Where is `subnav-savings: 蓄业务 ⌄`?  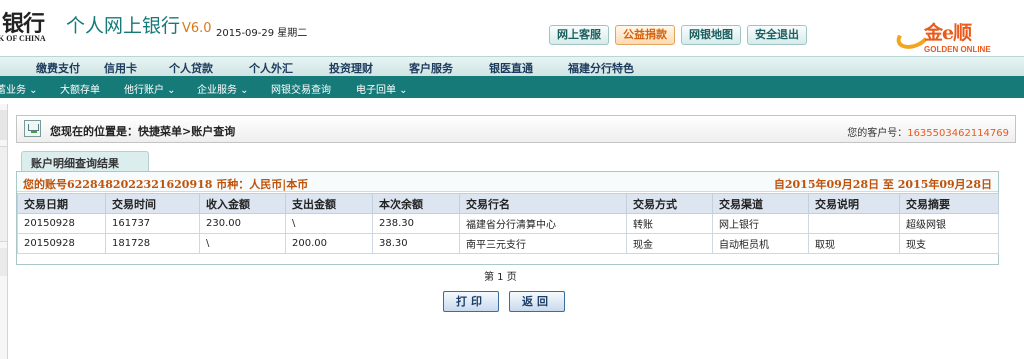
subnav-savings: 蓄业务 ⌄ is located at coordinates (19, 88).